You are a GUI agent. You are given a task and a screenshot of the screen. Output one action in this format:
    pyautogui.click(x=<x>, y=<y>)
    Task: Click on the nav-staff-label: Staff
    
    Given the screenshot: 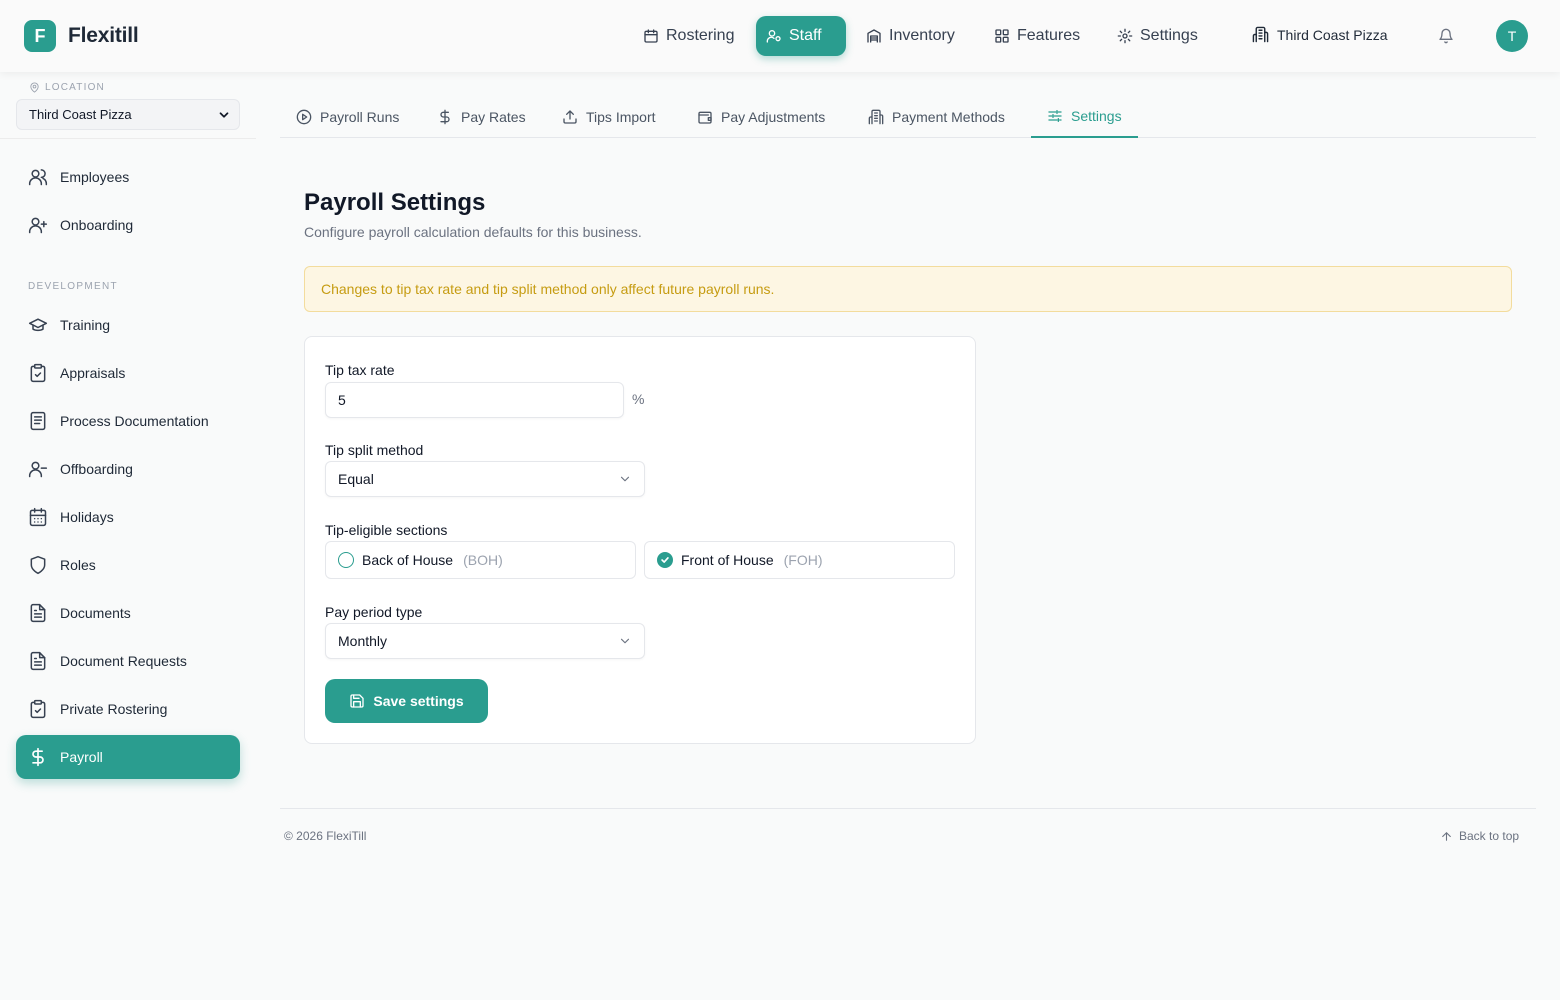 What is the action you would take?
    pyautogui.click(x=805, y=35)
    